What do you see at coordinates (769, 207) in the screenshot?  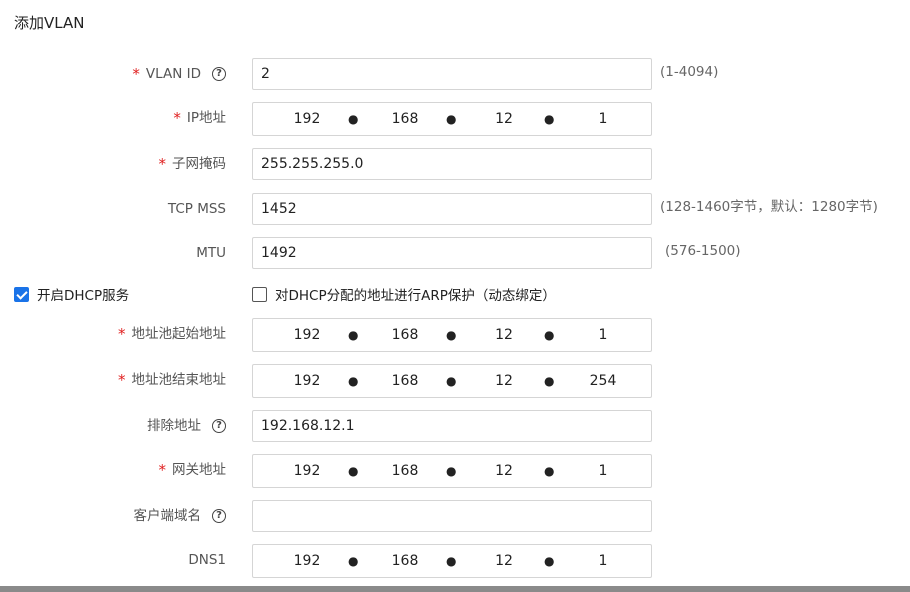 I see `tcp-mss-hint: (128-1460字节，默认：1280字节)` at bounding box center [769, 207].